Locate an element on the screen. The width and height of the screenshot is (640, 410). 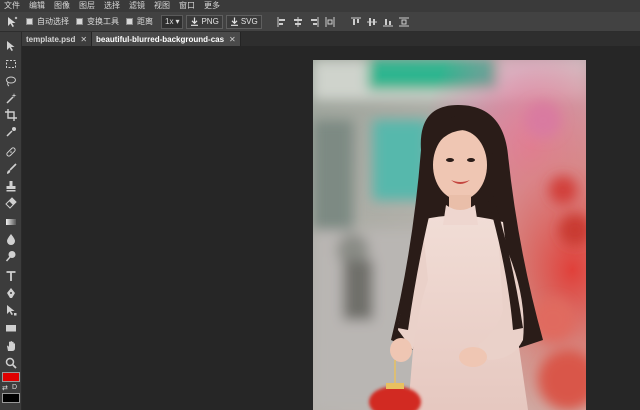
menu-more: 更多 is located at coordinates (212, 6).